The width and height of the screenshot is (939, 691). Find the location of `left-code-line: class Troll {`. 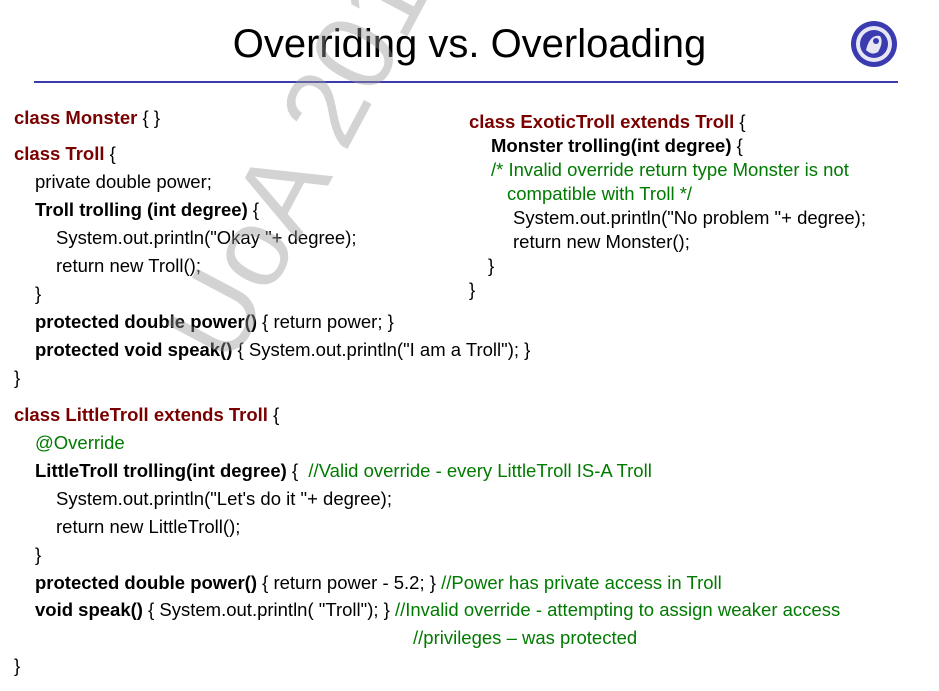

left-code-line: class Troll { is located at coordinates (65, 154).